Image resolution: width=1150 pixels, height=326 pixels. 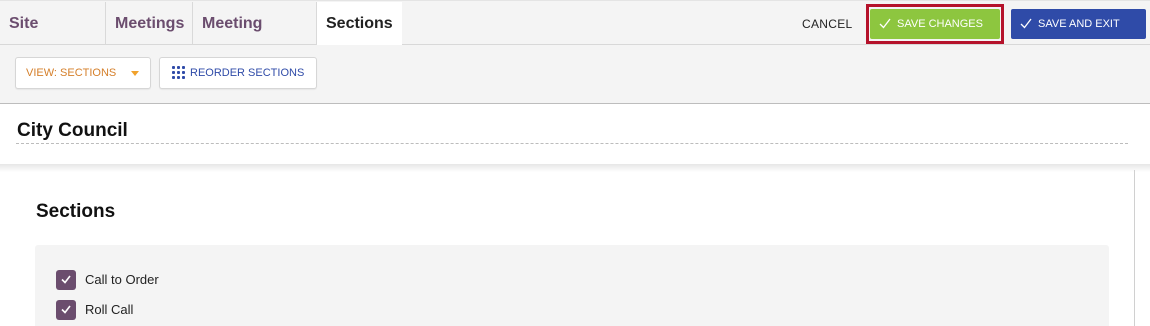 I want to click on breadcrumb-sections: Sections, so click(x=359, y=23).